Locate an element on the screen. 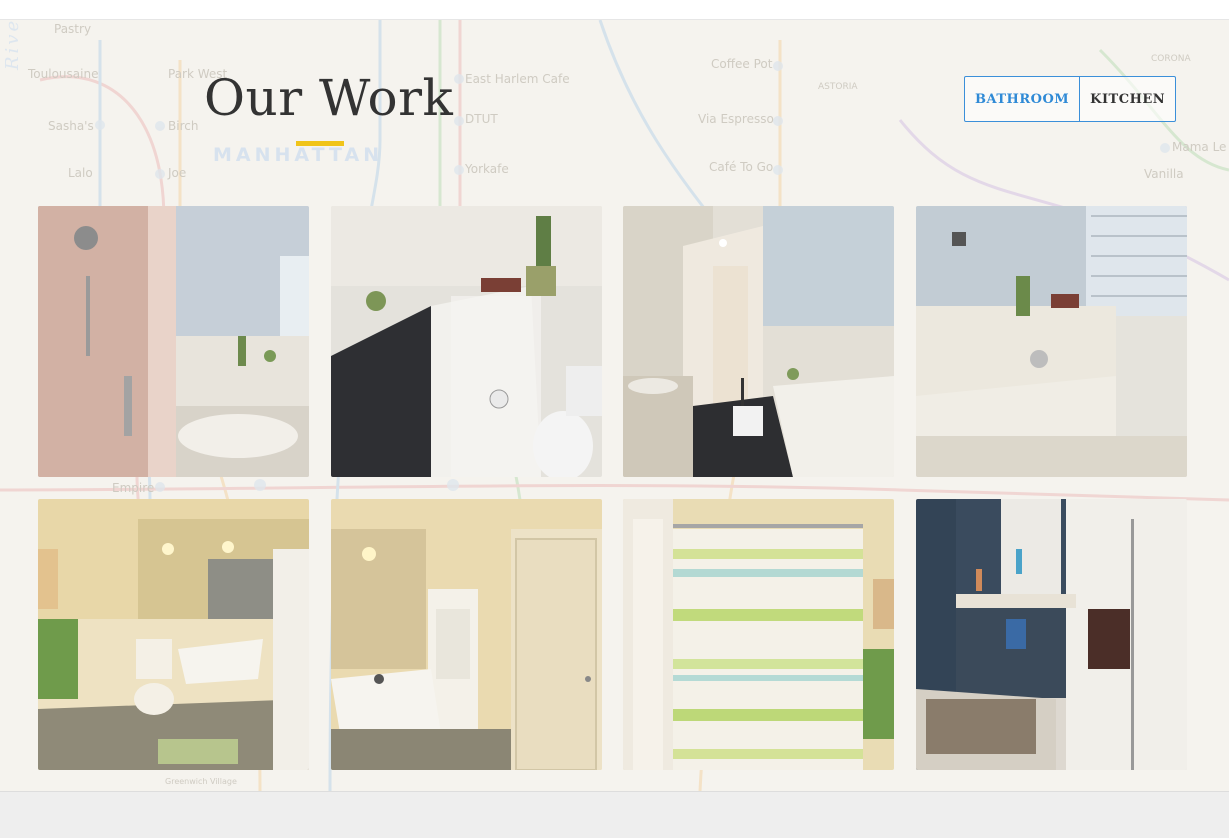 This screenshot has width=1229, height=838. map-stop-label: Toulousaine is located at coordinates (63, 74).